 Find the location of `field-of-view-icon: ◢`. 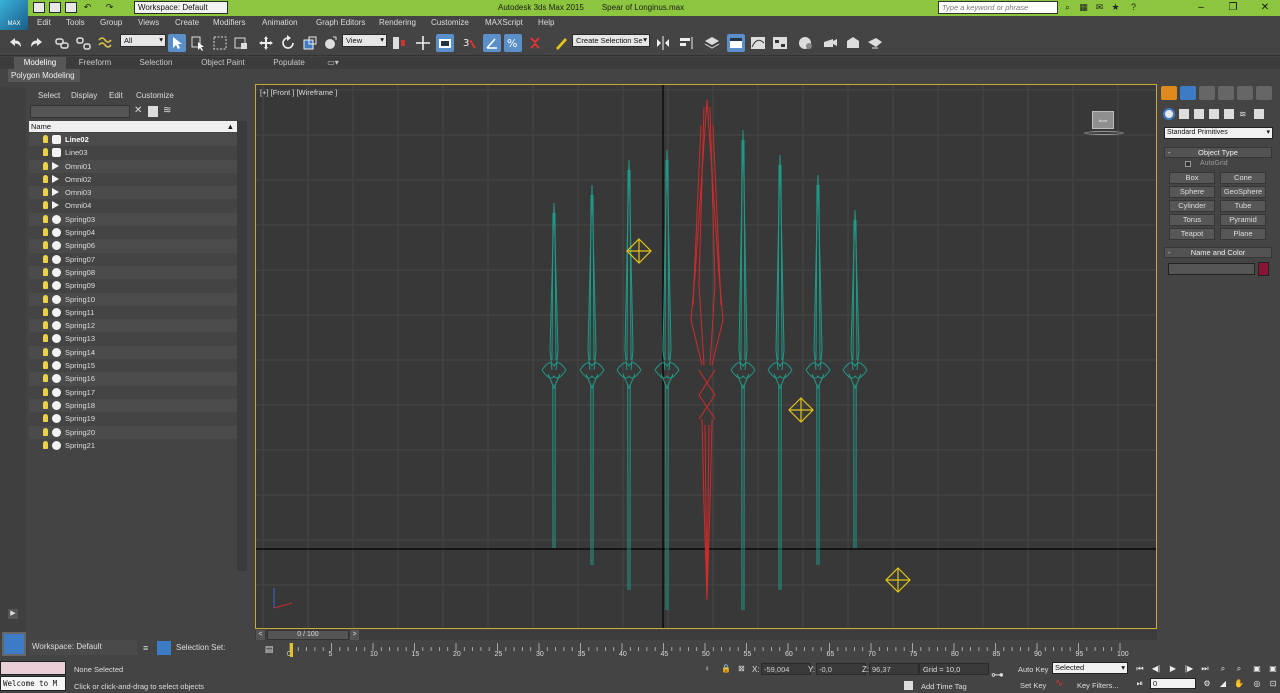

field-of-view-icon: ◢ is located at coordinates (1223, 684).